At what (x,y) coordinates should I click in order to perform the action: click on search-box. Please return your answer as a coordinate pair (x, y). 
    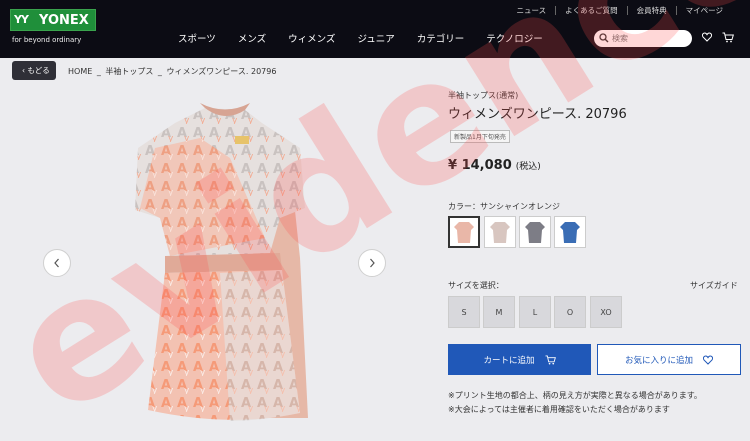
    Looking at the image, I should click on (643, 38).